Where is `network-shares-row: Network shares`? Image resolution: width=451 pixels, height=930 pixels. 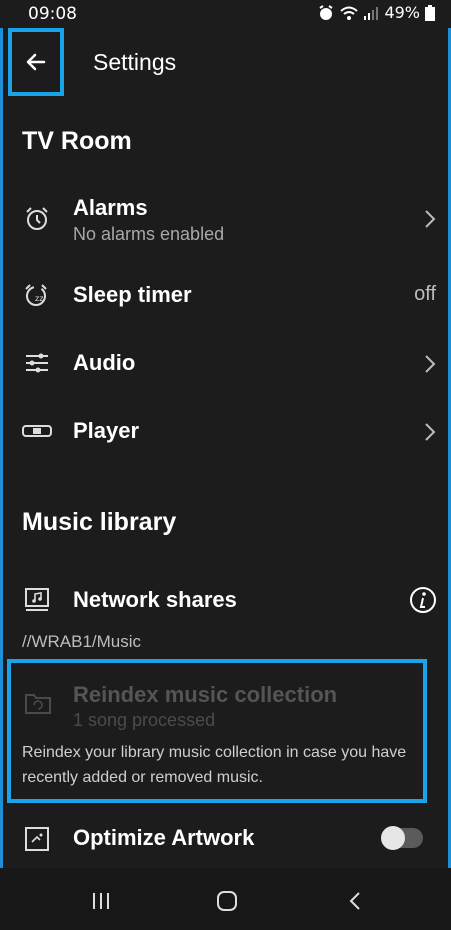 network-shares-row: Network shares is located at coordinates (225, 600).